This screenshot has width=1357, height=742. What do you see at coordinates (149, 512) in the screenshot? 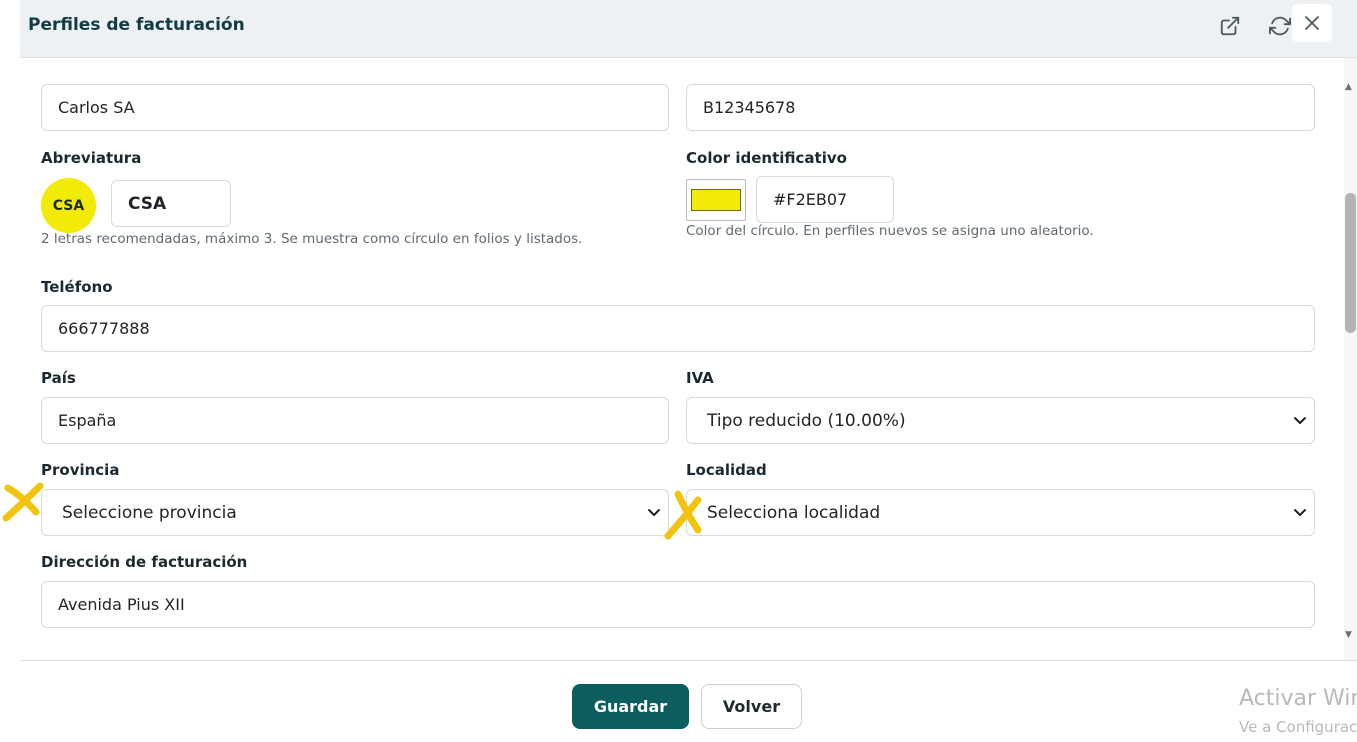
I see `province-selected: Seleccione provincia` at bounding box center [149, 512].